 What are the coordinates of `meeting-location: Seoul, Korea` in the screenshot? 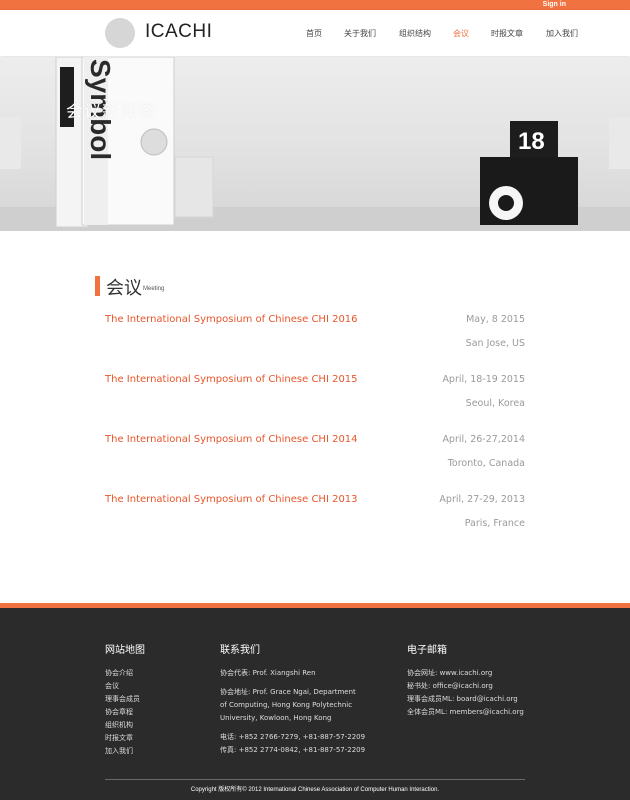 It's located at (495, 403).